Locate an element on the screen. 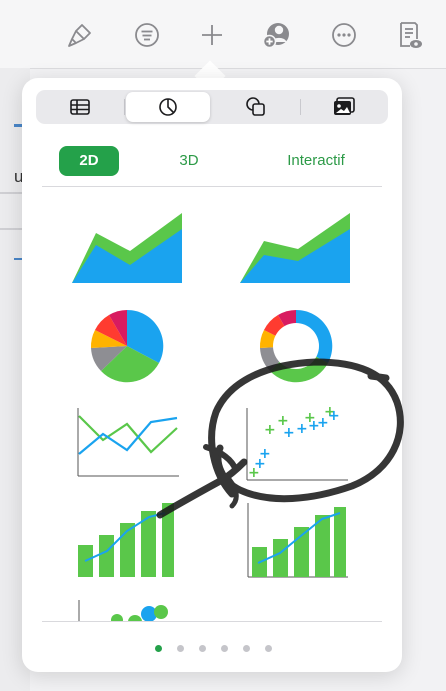 Image resolution: width=446 pixels, height=691 pixels. top-toolbar is located at coordinates (223, 34).